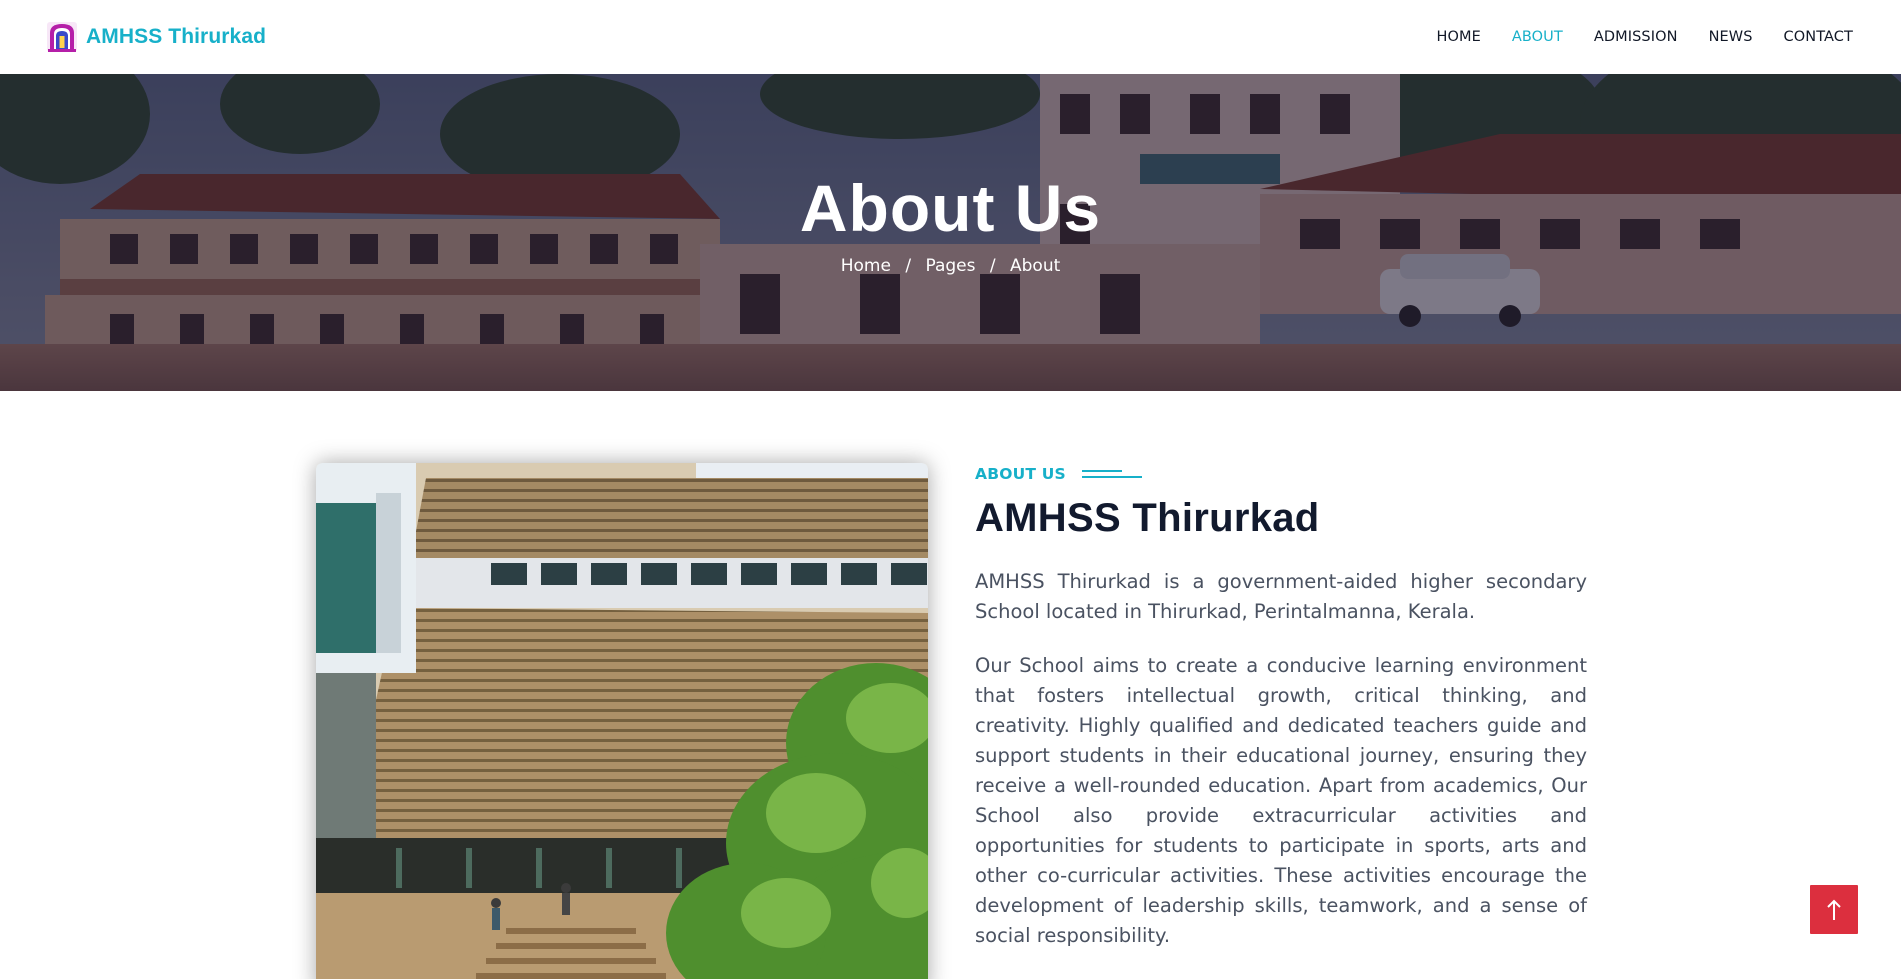 The width and height of the screenshot is (1901, 979). I want to click on breadcrumb-pages: Pages, so click(950, 266).